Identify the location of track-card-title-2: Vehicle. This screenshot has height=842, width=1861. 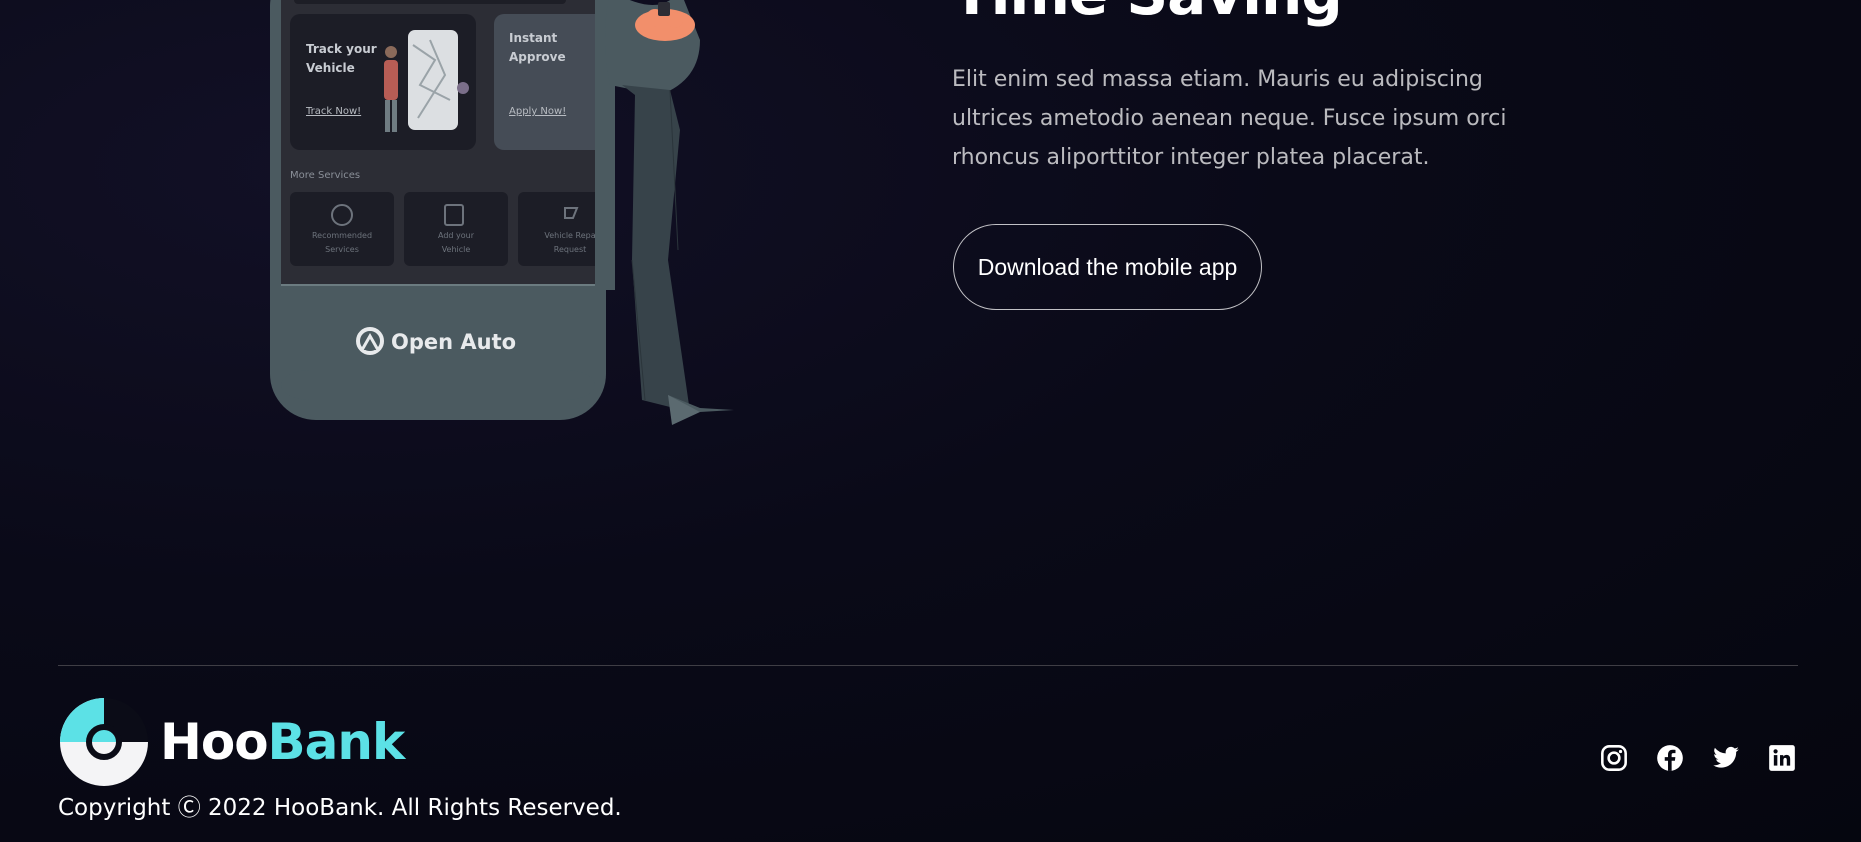
(330, 68).